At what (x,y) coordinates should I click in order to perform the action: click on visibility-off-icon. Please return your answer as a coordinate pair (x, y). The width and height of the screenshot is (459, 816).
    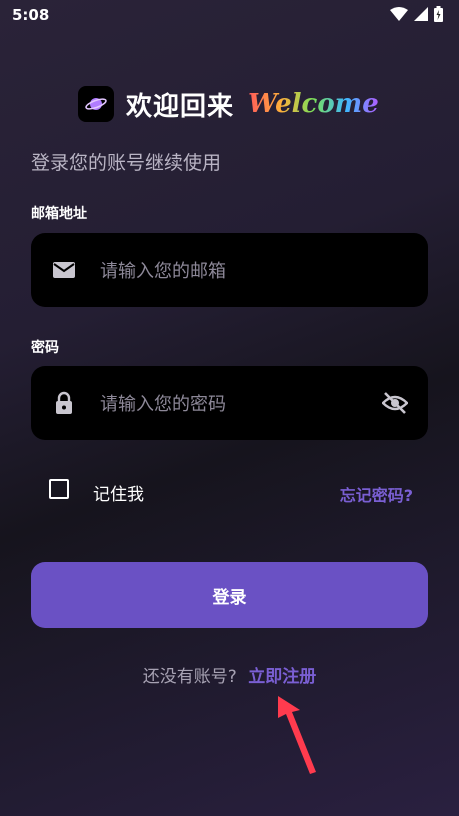
    Looking at the image, I should click on (395, 403).